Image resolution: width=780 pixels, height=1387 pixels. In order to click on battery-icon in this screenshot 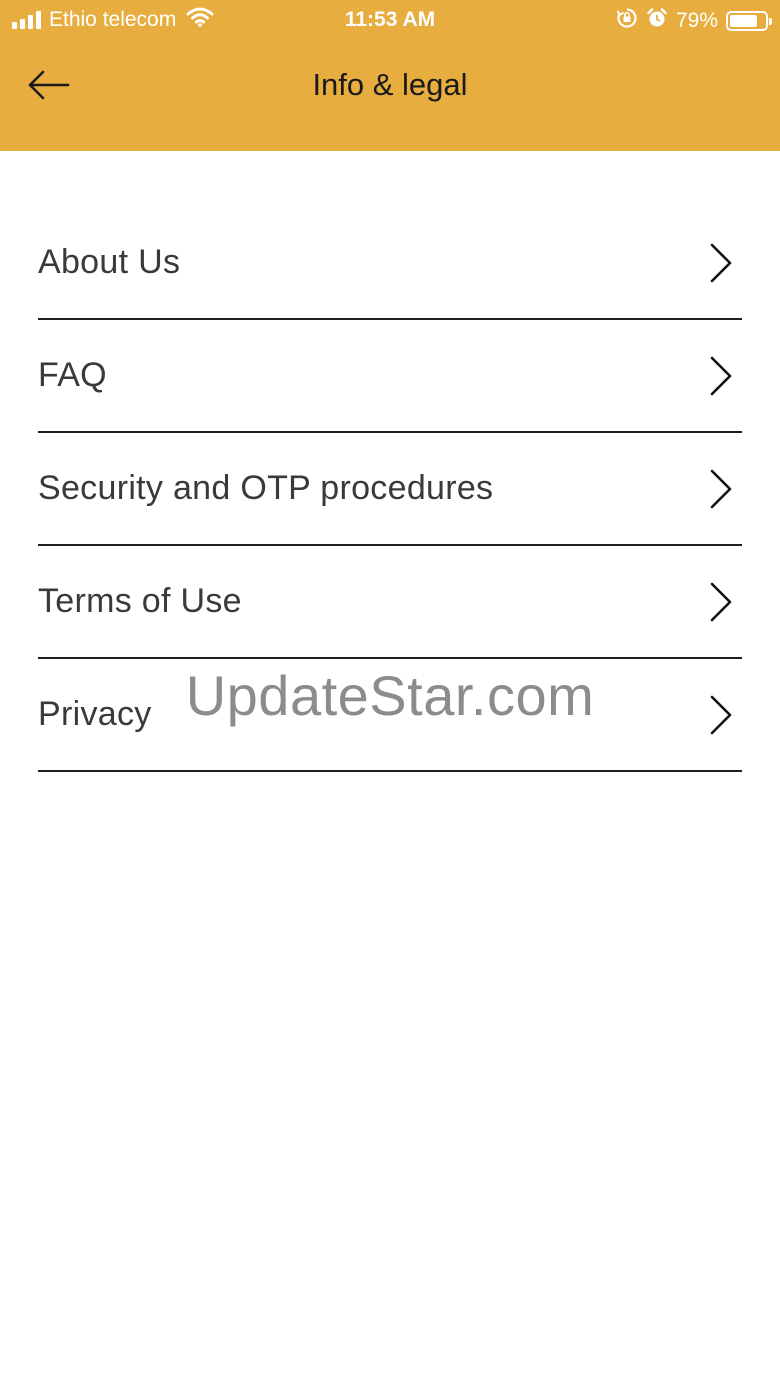, I will do `click(749, 21)`.